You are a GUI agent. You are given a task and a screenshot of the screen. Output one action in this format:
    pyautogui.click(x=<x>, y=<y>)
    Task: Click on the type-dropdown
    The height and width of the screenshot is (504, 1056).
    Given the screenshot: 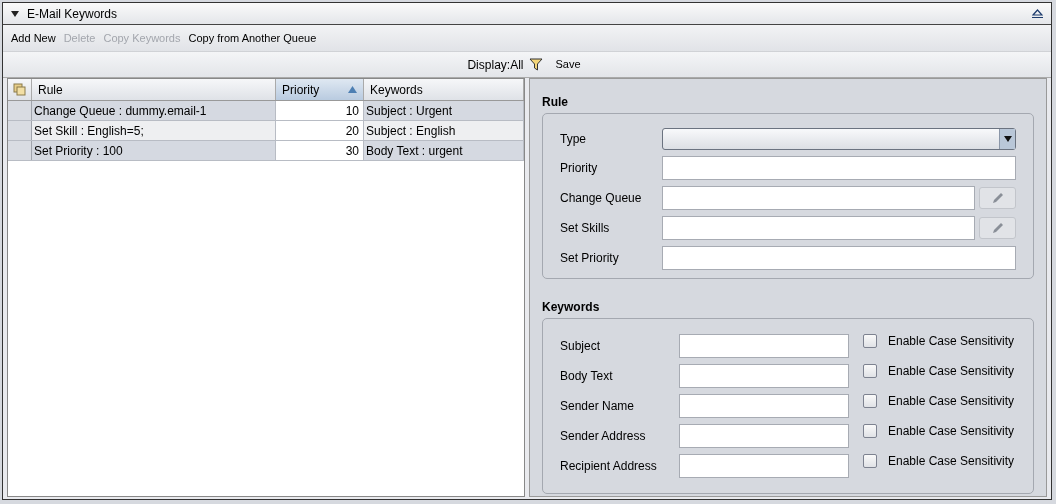 What is the action you would take?
    pyautogui.click(x=839, y=139)
    